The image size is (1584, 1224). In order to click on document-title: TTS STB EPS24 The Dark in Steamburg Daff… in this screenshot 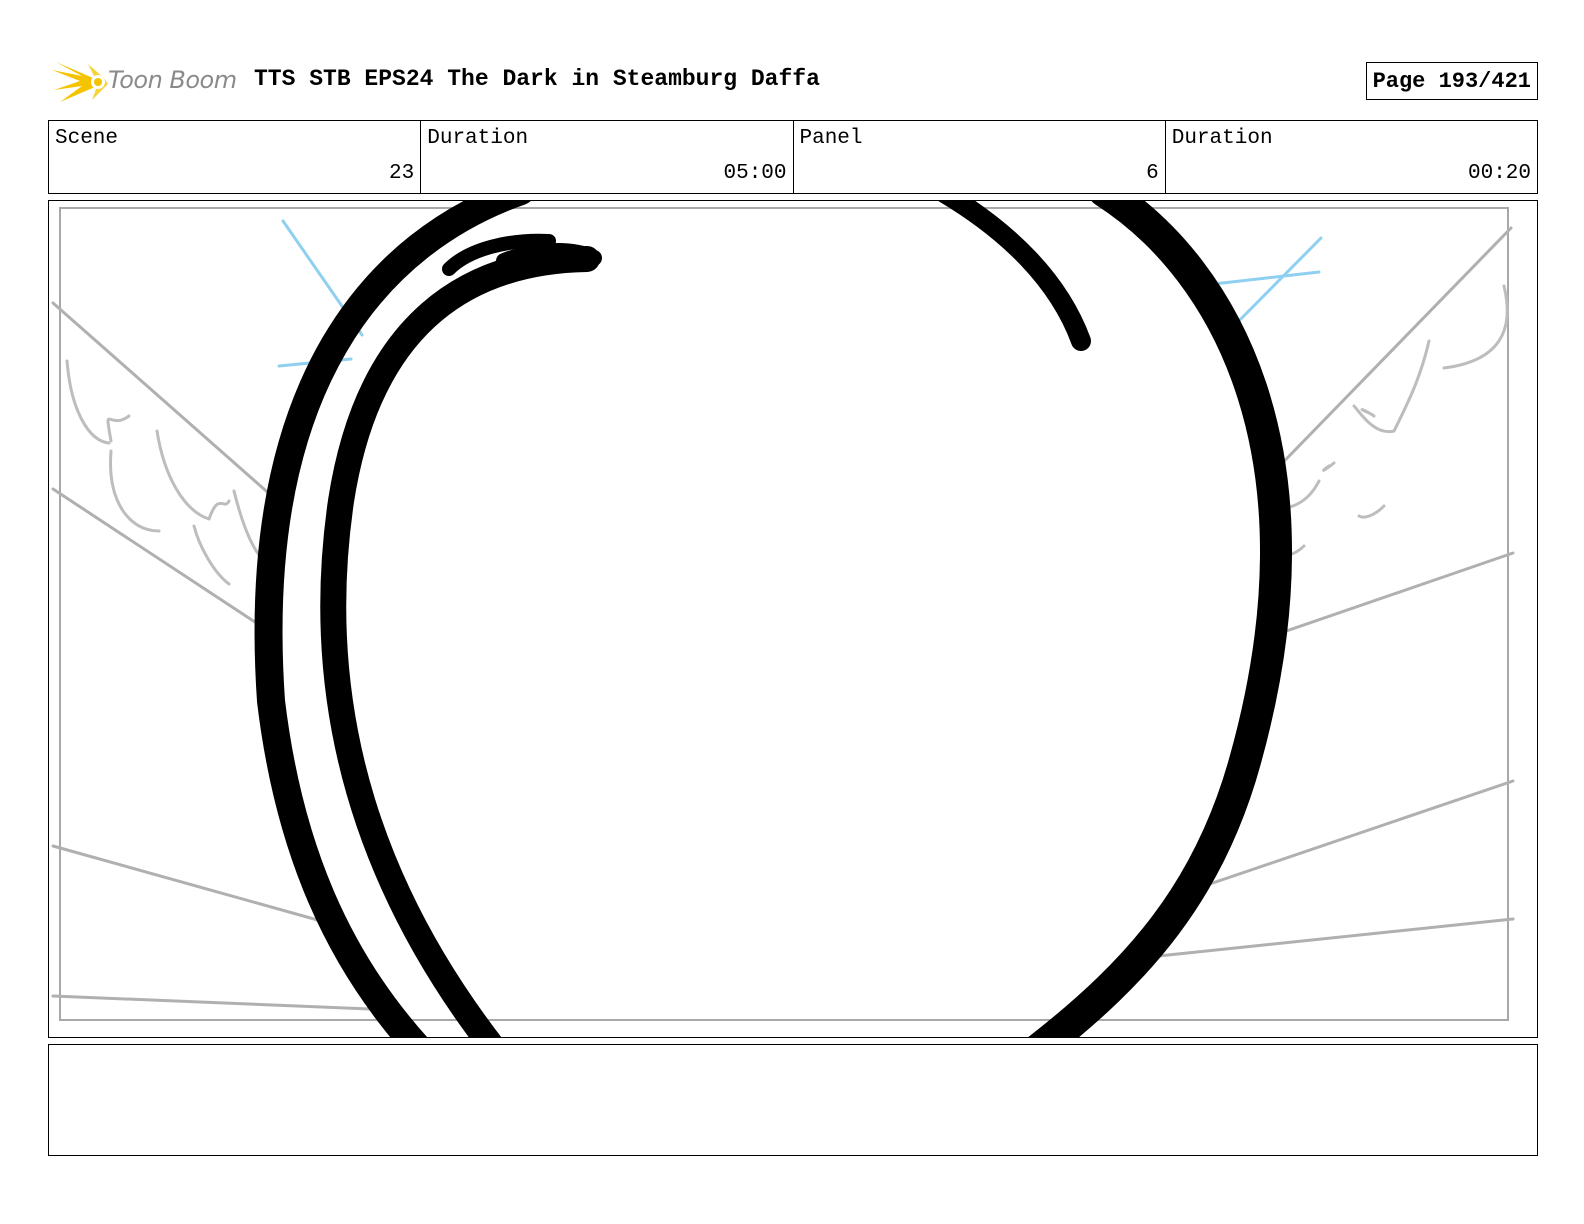, I will do `click(537, 79)`.